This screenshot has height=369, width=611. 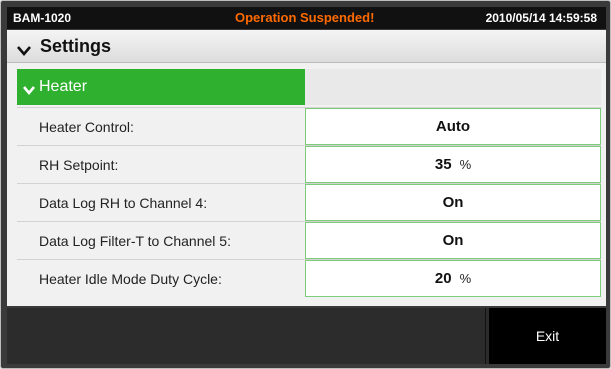 I want to click on group-header-fill, so click(x=453, y=87).